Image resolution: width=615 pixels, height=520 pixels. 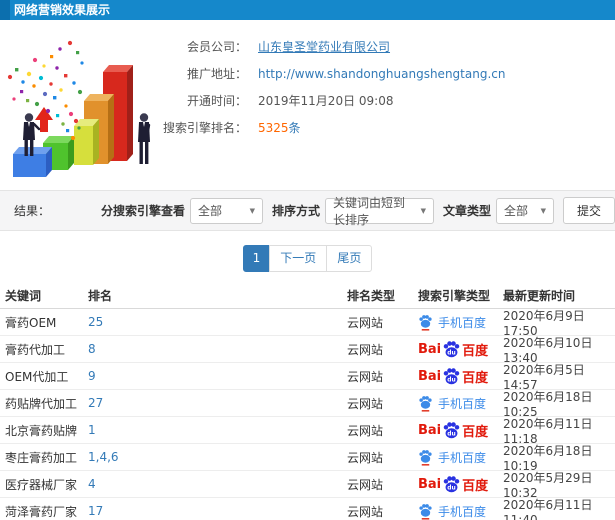 What do you see at coordinates (589, 210) in the screenshot?
I see `submit-button: 提交` at bounding box center [589, 210].